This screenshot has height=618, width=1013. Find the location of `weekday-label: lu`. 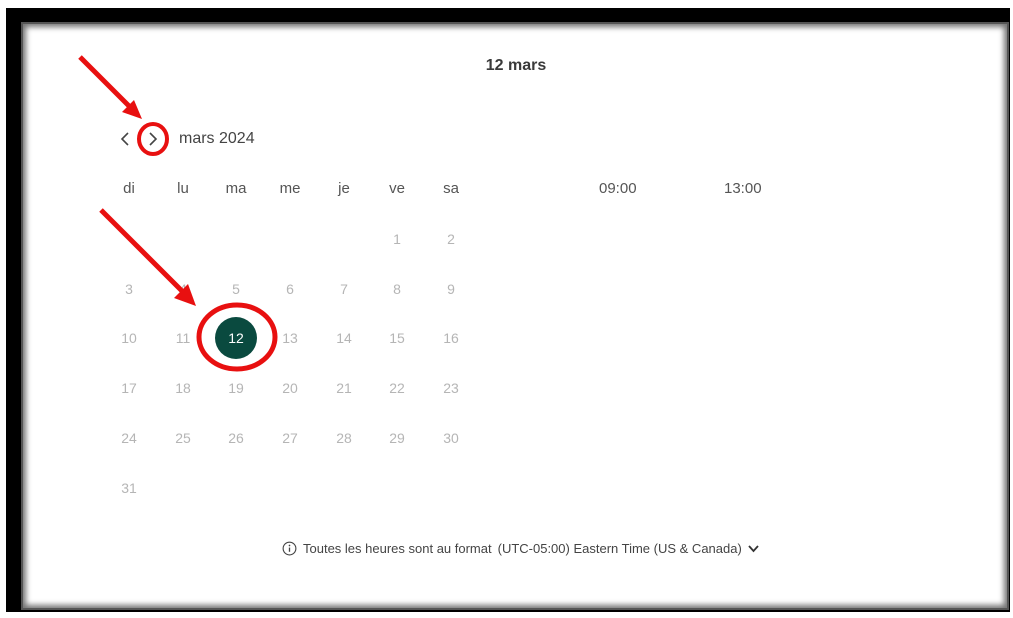

weekday-label: lu is located at coordinates (183, 188).